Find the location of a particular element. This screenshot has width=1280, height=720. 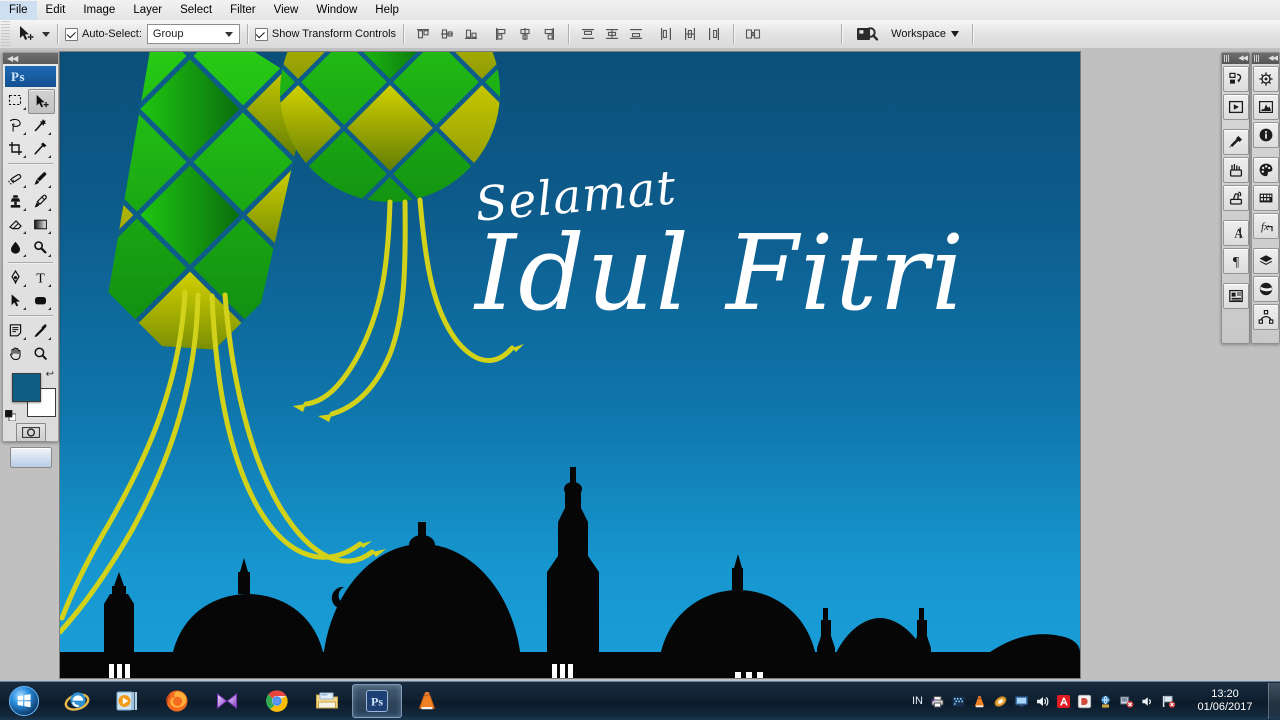

foreground-color-swatch is located at coordinates (26, 387).